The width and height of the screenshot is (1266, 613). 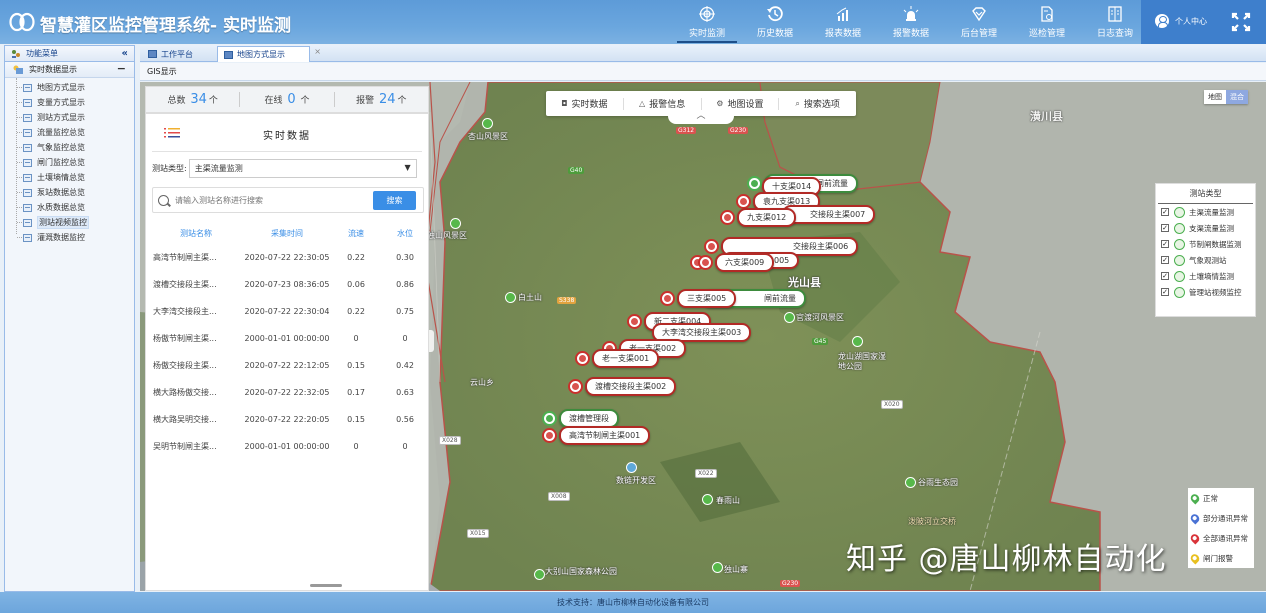 I want to click on table-row: 吴明节制闸主渠... 2000-01-01 00:00:00 0 0, so click(x=288, y=446).